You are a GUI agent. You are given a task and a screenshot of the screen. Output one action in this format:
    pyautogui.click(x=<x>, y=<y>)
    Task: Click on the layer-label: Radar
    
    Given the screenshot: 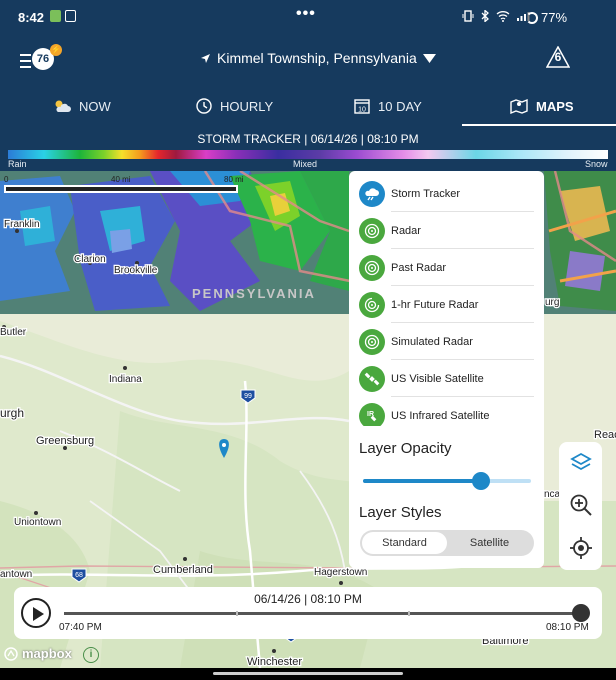 What is the action you would take?
    pyautogui.click(x=406, y=230)
    